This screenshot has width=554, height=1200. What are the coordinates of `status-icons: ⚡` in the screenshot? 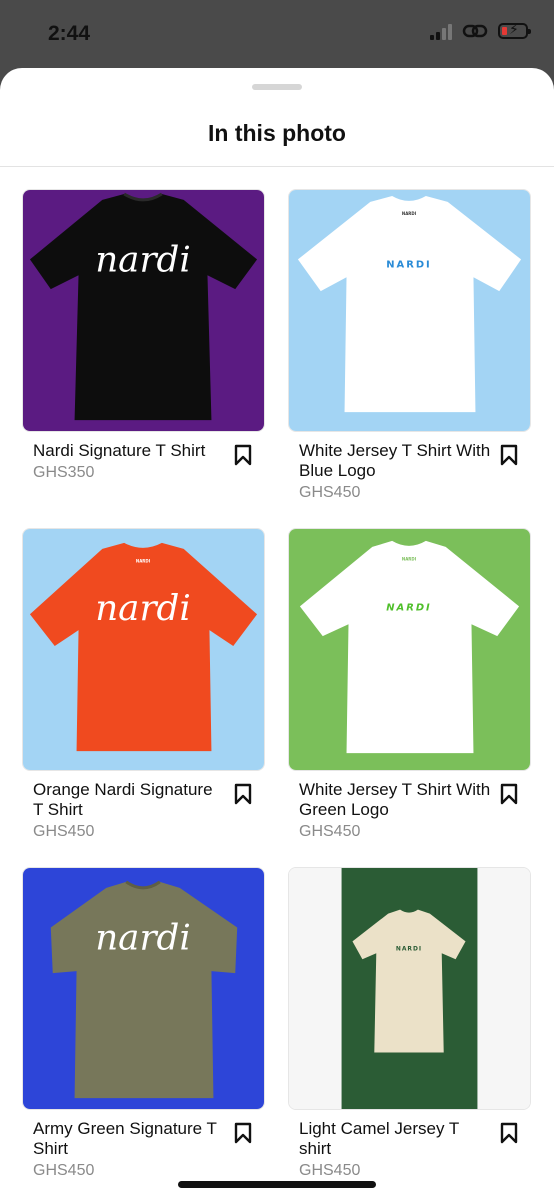 It's located at (480, 30).